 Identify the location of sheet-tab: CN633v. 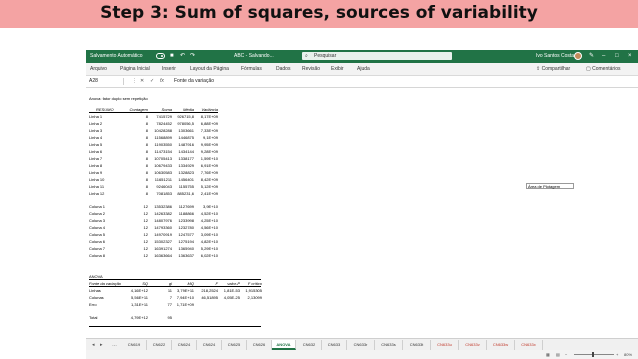
(473, 345).